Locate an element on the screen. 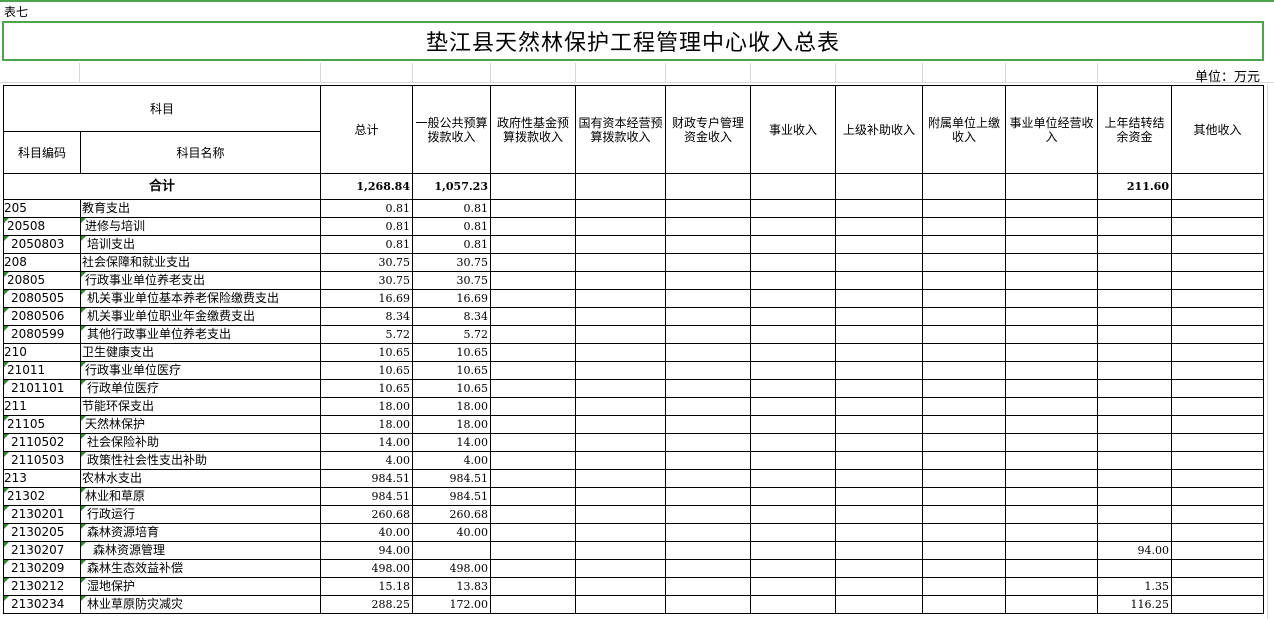 The width and height of the screenshot is (1274, 619). subject-code: 213 is located at coordinates (42, 478).